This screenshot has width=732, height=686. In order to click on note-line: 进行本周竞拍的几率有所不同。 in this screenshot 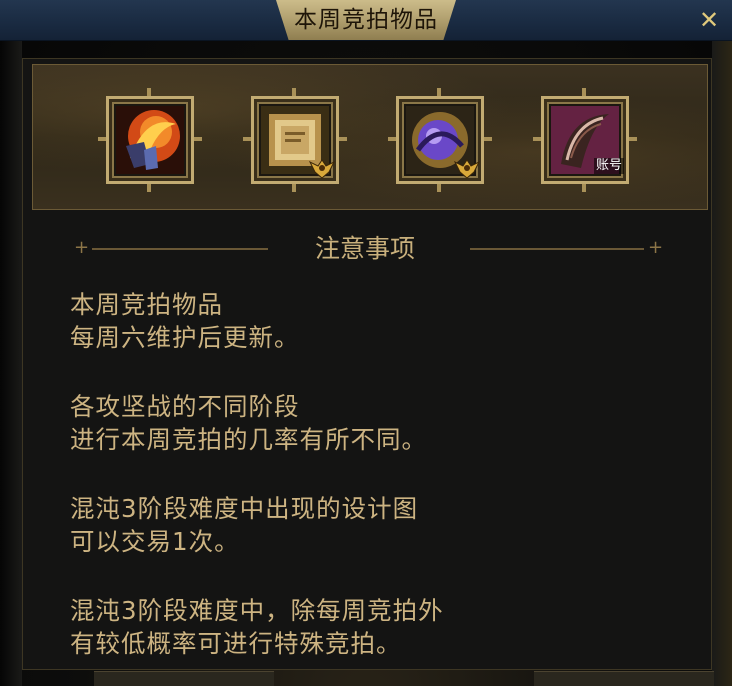, I will do `click(248, 439)`.